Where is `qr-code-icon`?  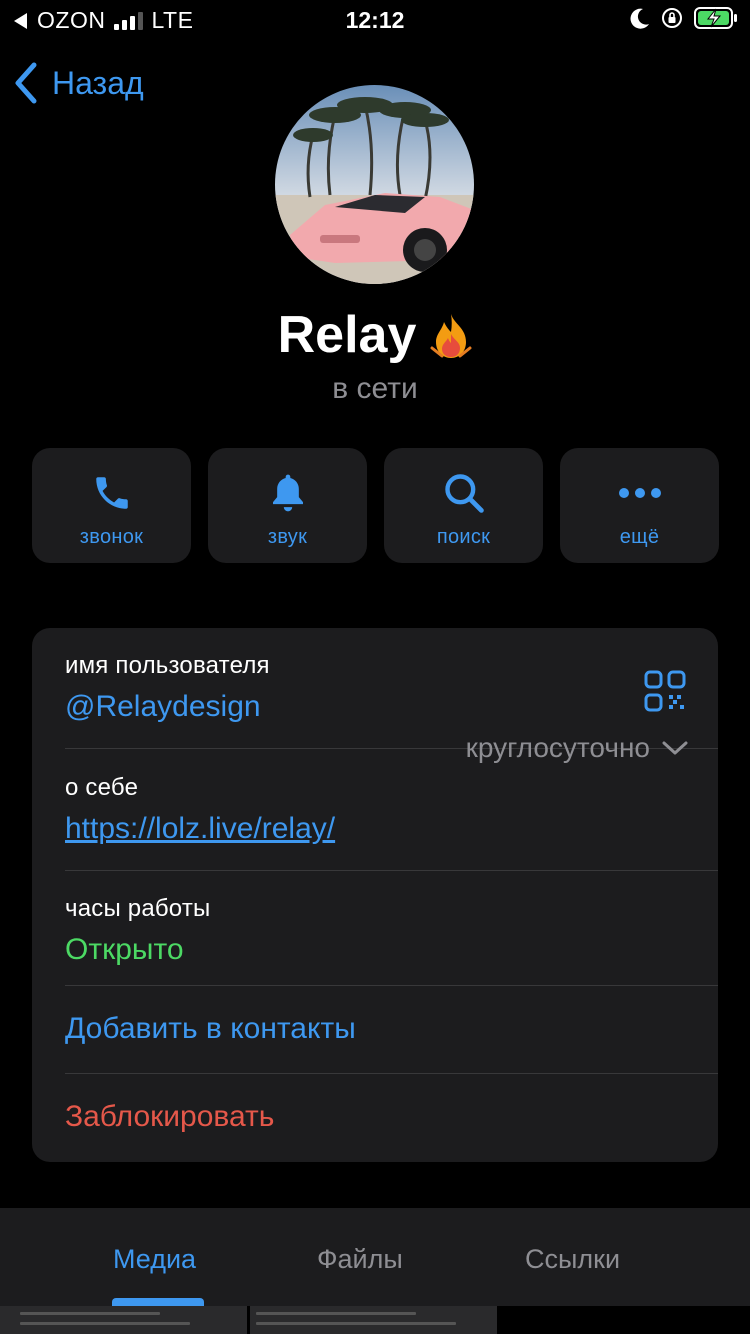 qr-code-icon is located at coordinates (665, 691).